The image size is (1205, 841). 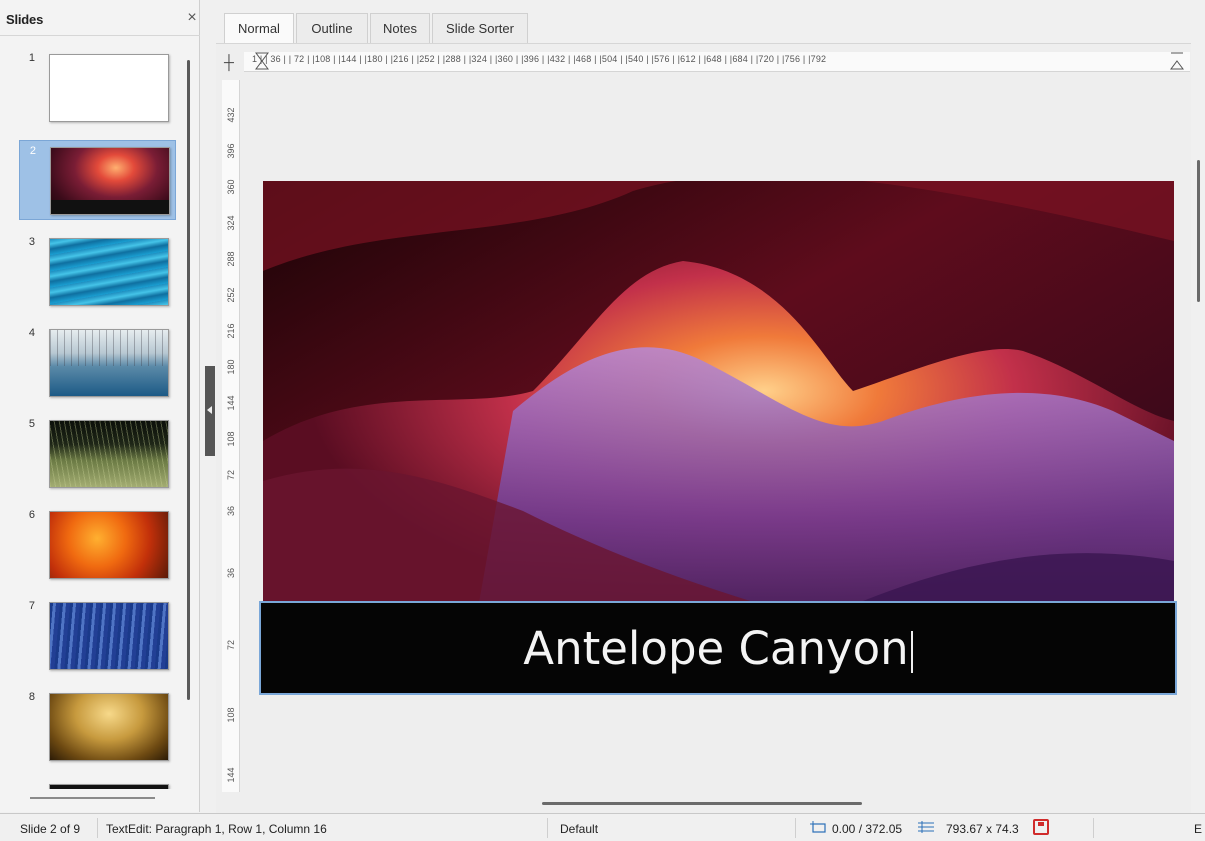 I want to click on slides-scrollbar, so click(x=188, y=380).